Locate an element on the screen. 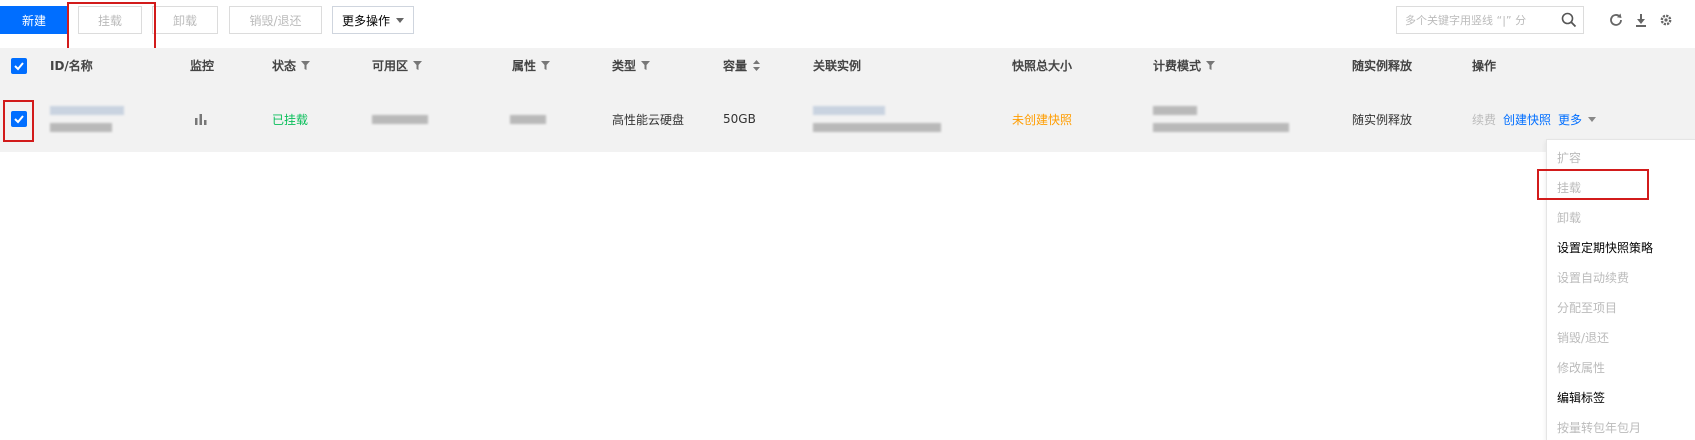 The width and height of the screenshot is (1695, 440). create-snapshot-link: 创建快照 is located at coordinates (1527, 119).